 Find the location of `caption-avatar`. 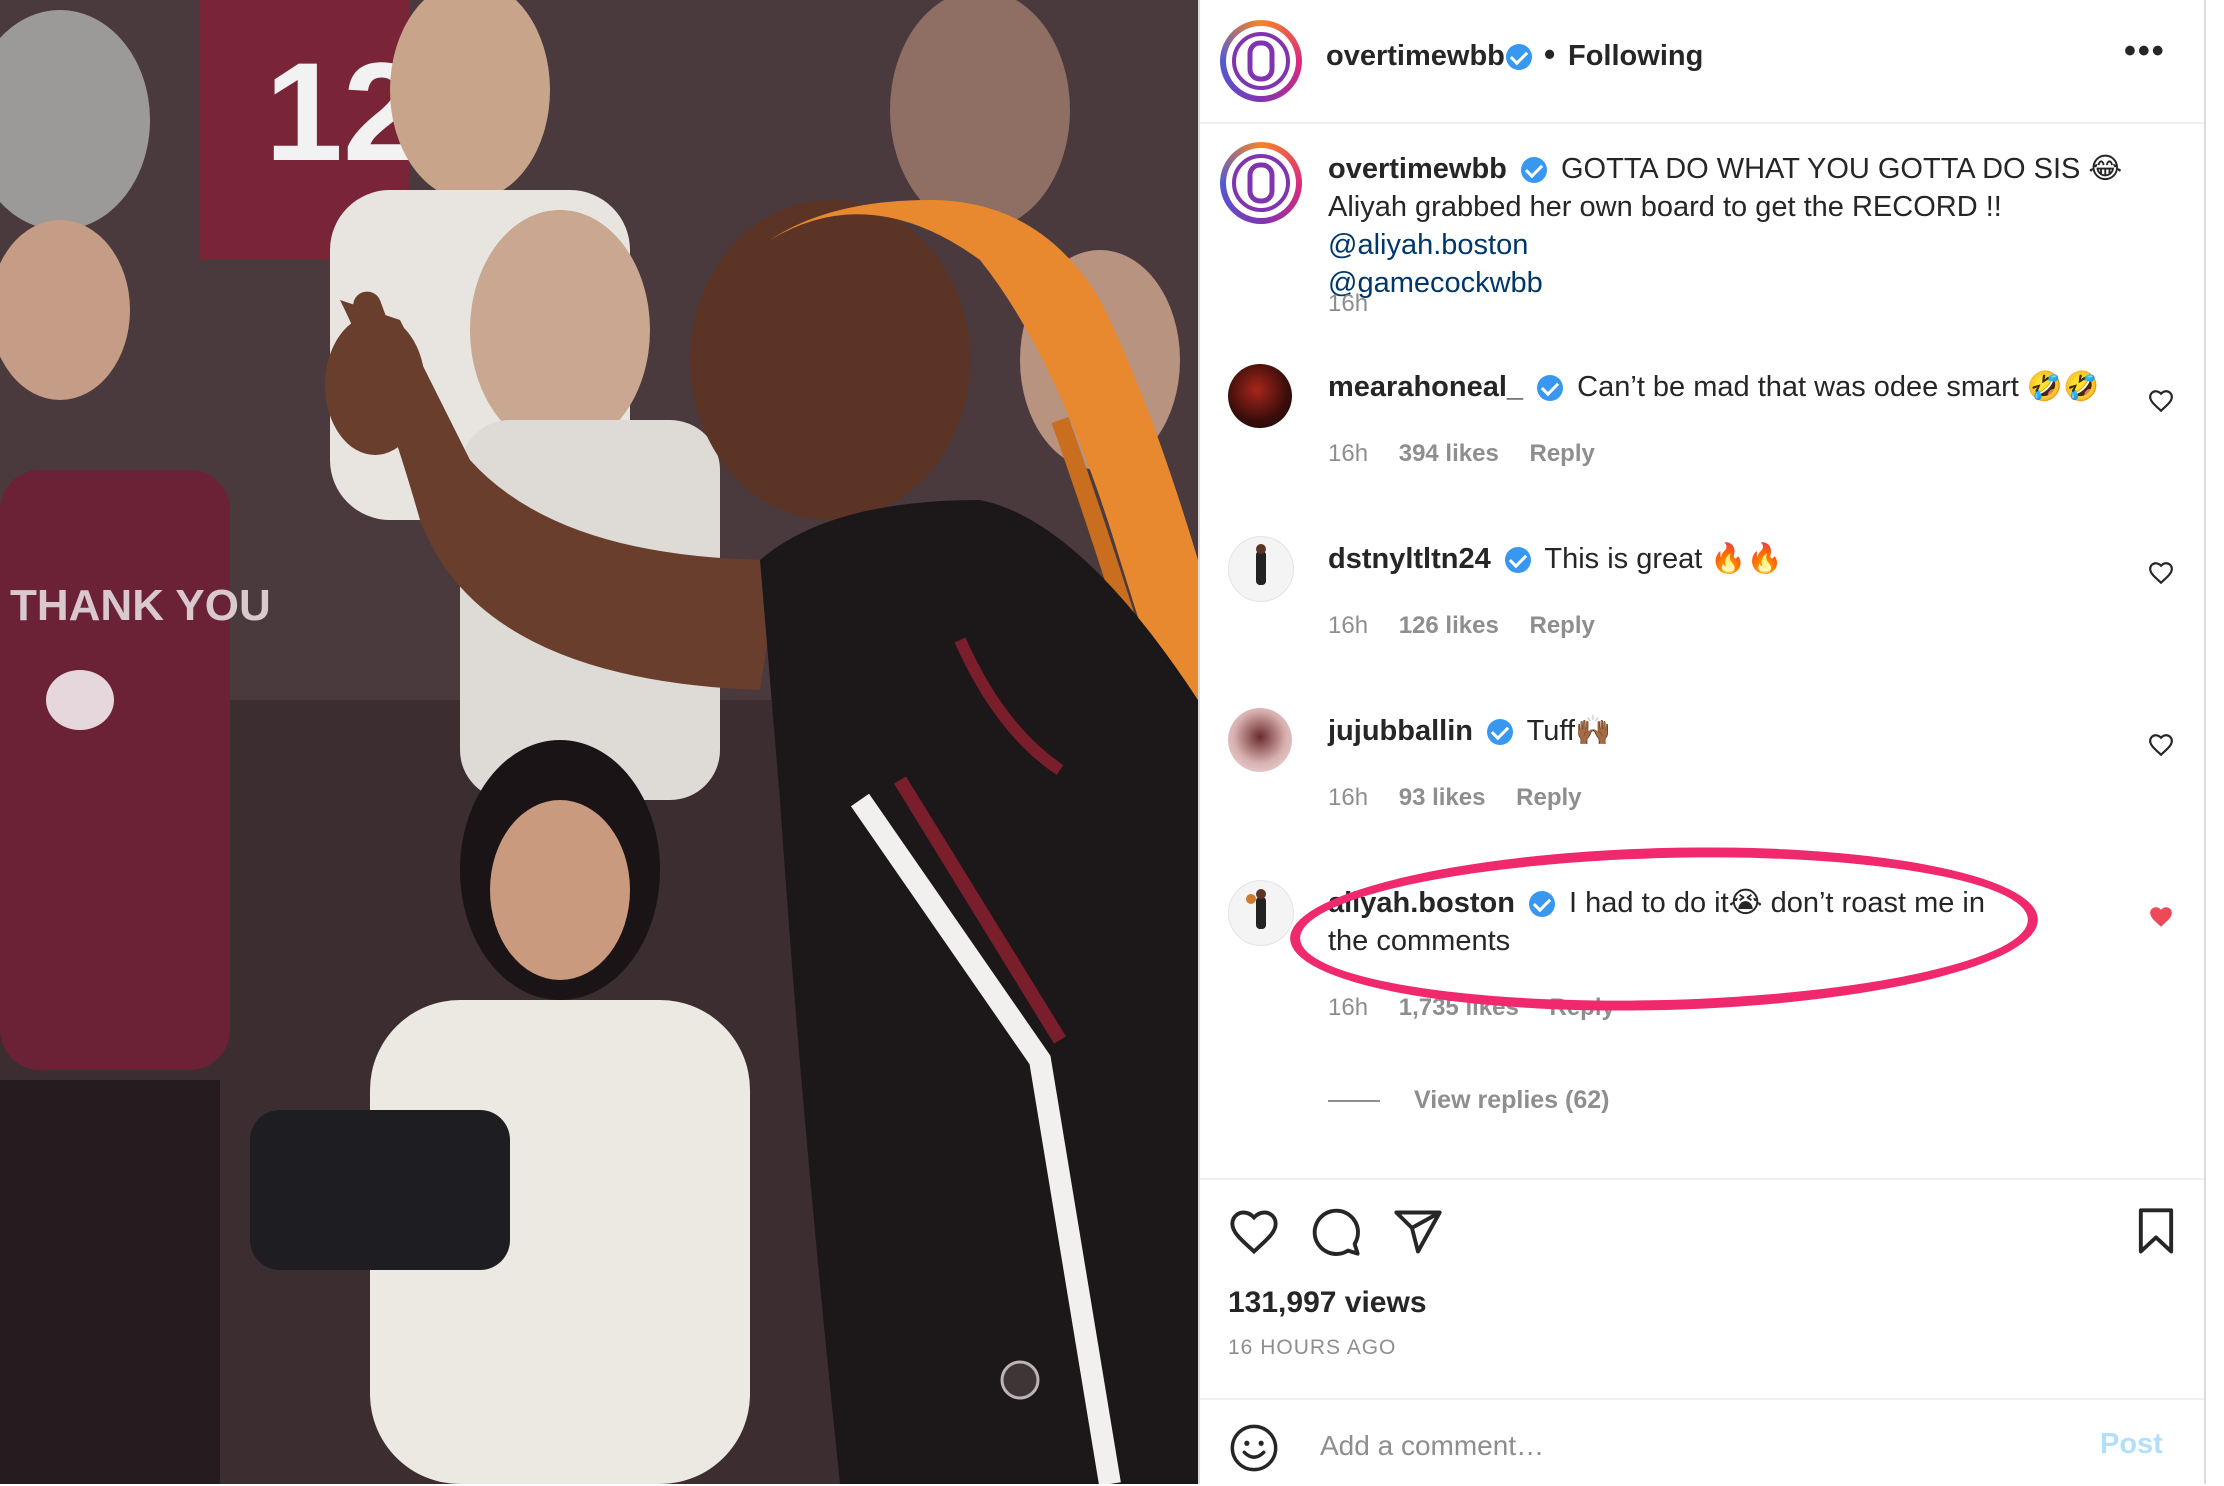

caption-avatar is located at coordinates (1261, 183).